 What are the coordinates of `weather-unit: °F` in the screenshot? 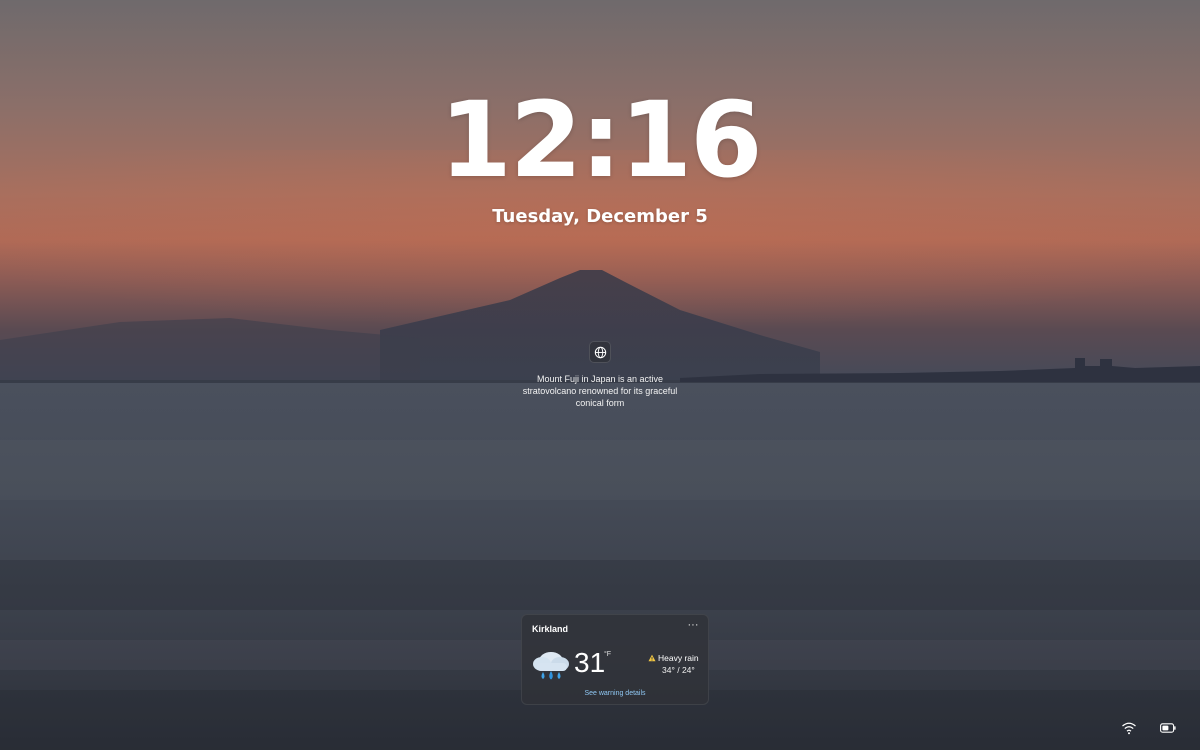 It's located at (608, 654).